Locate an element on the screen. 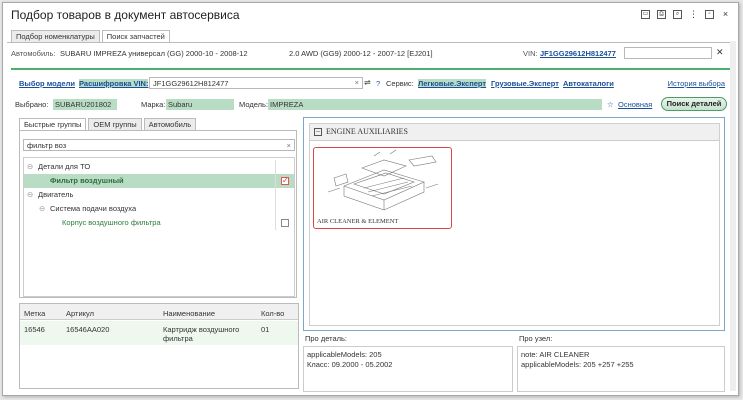 The image size is (743, 400). tab-nomenclature: Подбор номенклатуры is located at coordinates (55, 36).